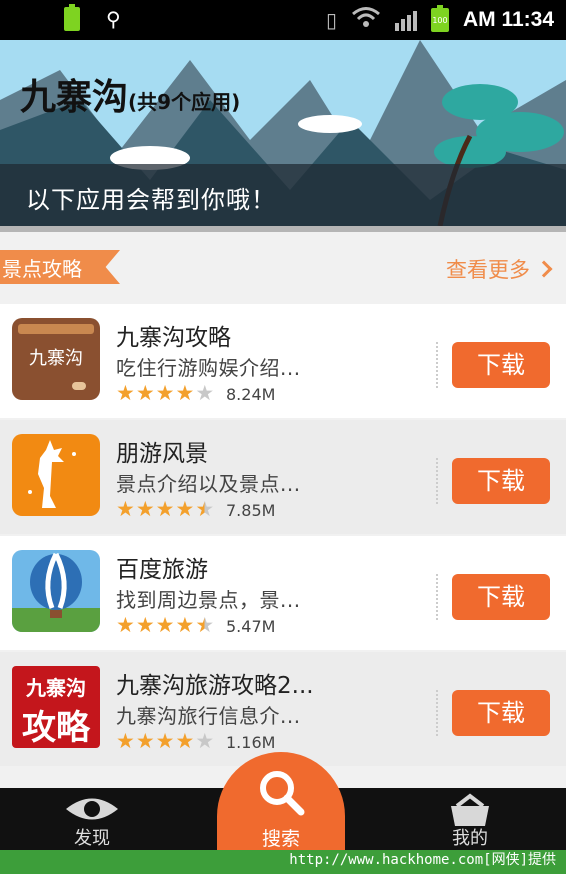  I want to click on app-count: (共9个应用), so click(184, 102).